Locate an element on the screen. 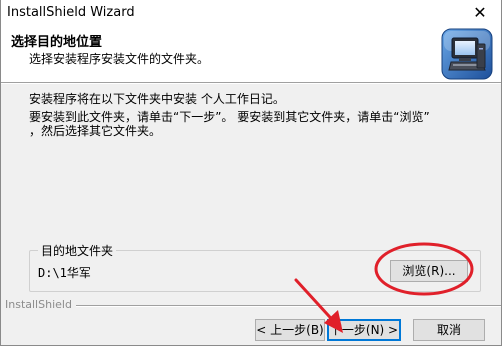  instruction-text-line2: ，然后选择其它文件夹。 is located at coordinates (95, 131).